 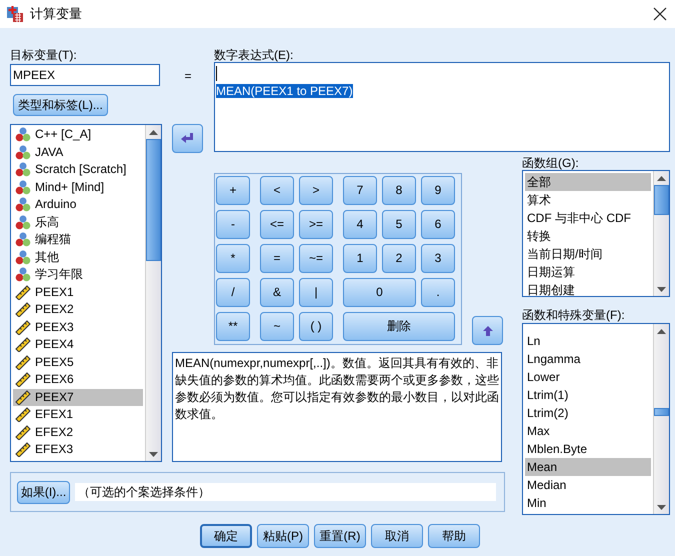 What do you see at coordinates (660, 14) in the screenshot?
I see `close-button` at bounding box center [660, 14].